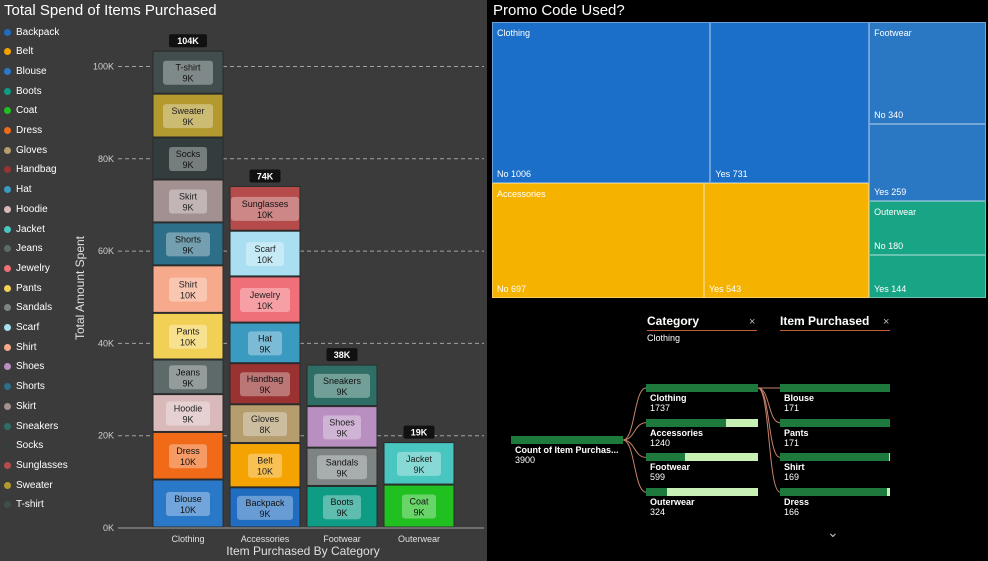 The height and width of the screenshot is (561, 988). What do you see at coordinates (342, 422) in the screenshot?
I see `segment-item-label: Shoes` at bounding box center [342, 422].